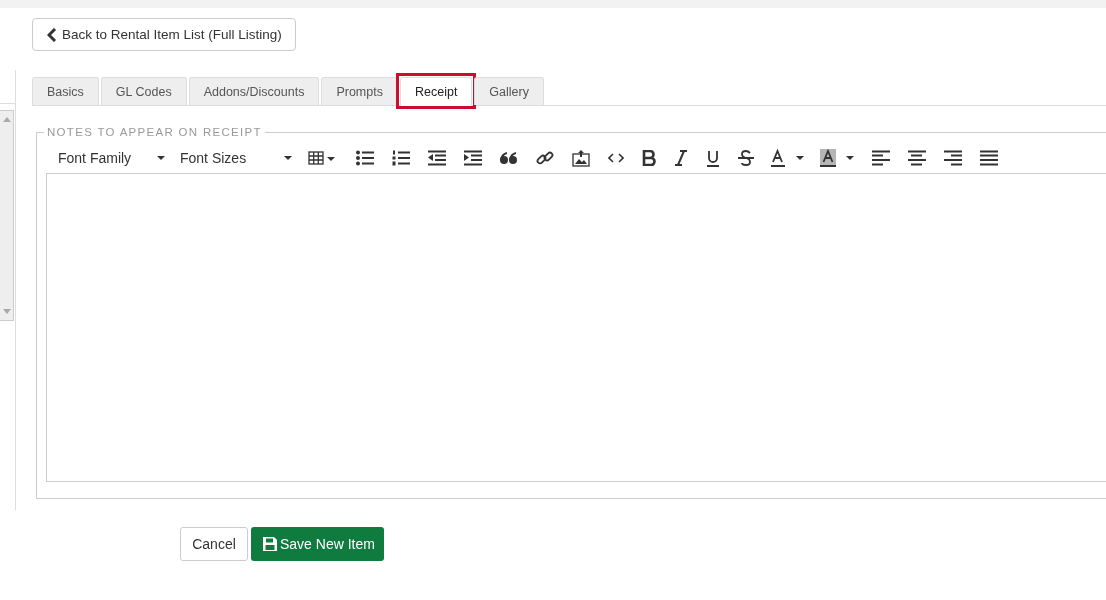 This screenshot has height=600, width=1106. Describe the element at coordinates (143, 91) in the screenshot. I see `tab: GL Codes` at that location.